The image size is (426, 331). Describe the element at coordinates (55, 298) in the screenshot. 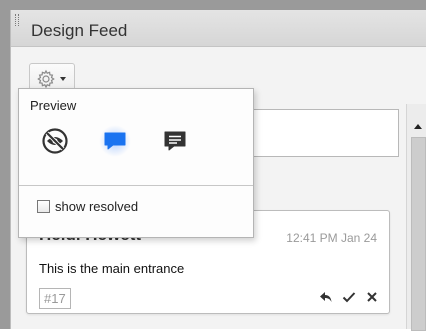

I see `comment-tag: #17` at that location.